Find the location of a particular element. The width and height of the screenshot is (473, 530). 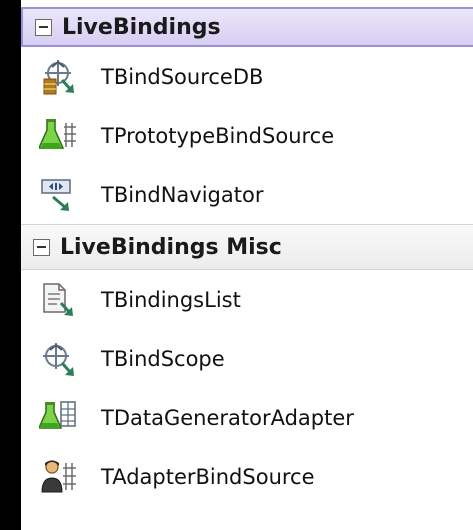

palette-item-label: TBindSourceDB is located at coordinates (182, 76).